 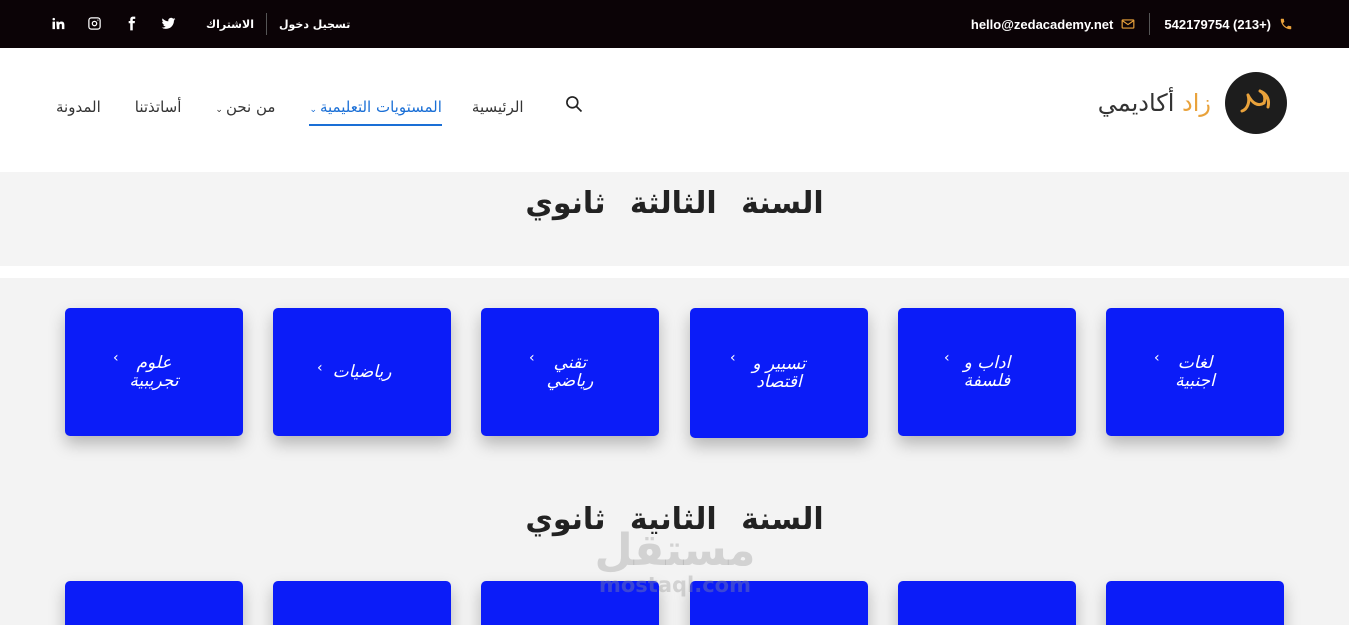 I want to click on facebook-icon, so click(x=131, y=23).